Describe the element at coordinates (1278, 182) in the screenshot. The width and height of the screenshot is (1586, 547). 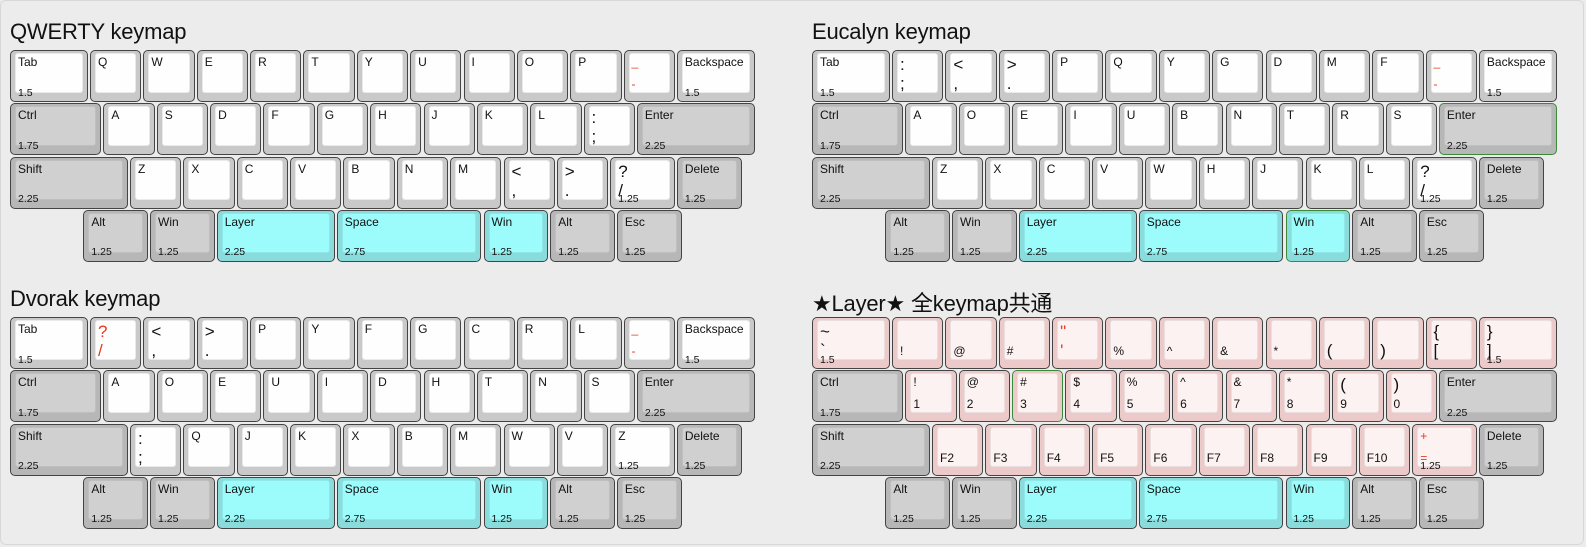
I see `key-j: J` at that location.